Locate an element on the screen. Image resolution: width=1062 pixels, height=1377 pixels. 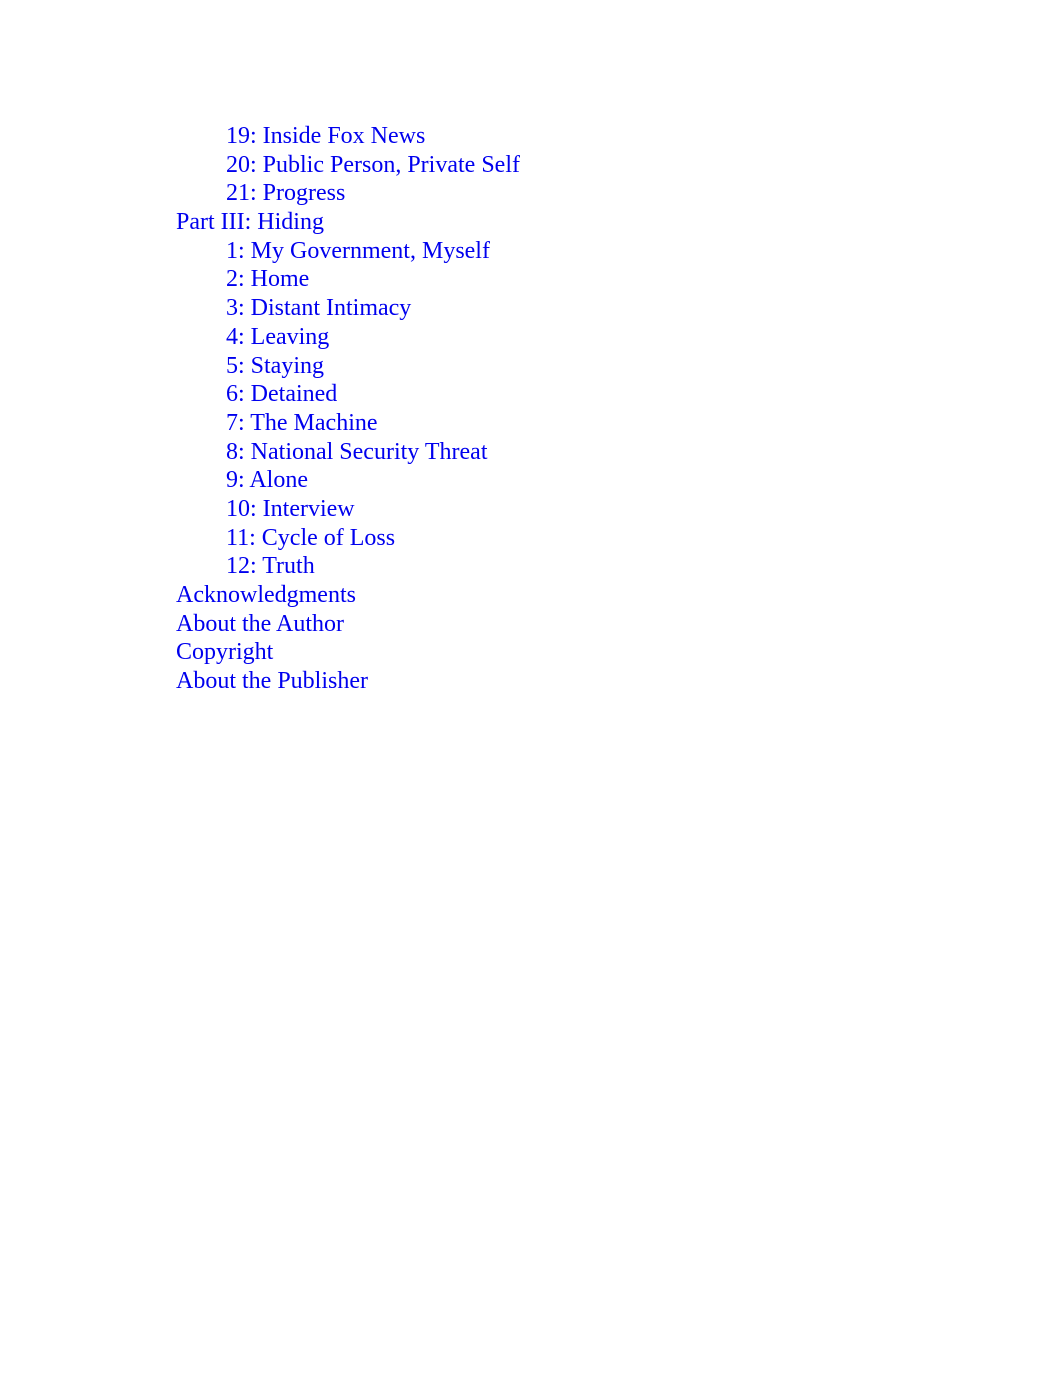
toc-item-about-publisher: About the Publisher is located at coordinates (348, 681).